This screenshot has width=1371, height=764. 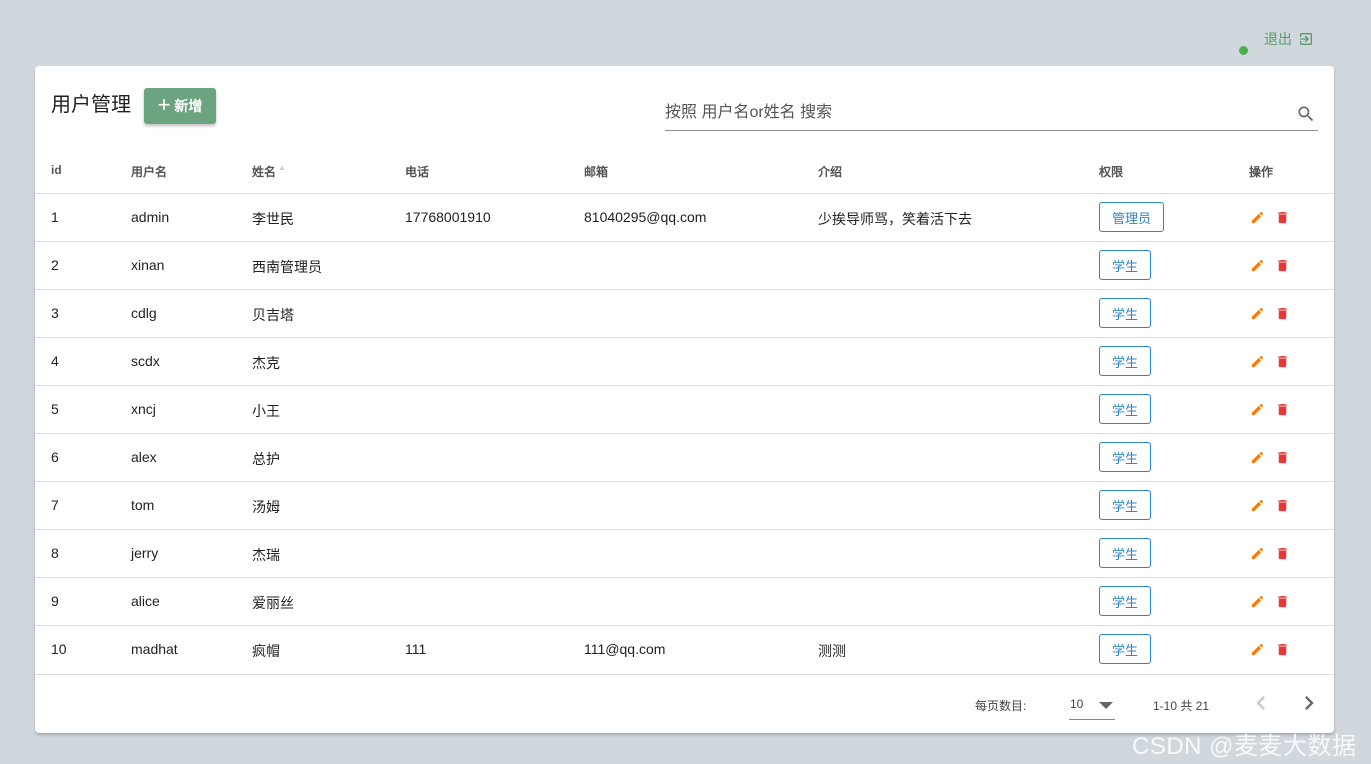 I want to click on cell-id: 9, so click(x=55, y=601).